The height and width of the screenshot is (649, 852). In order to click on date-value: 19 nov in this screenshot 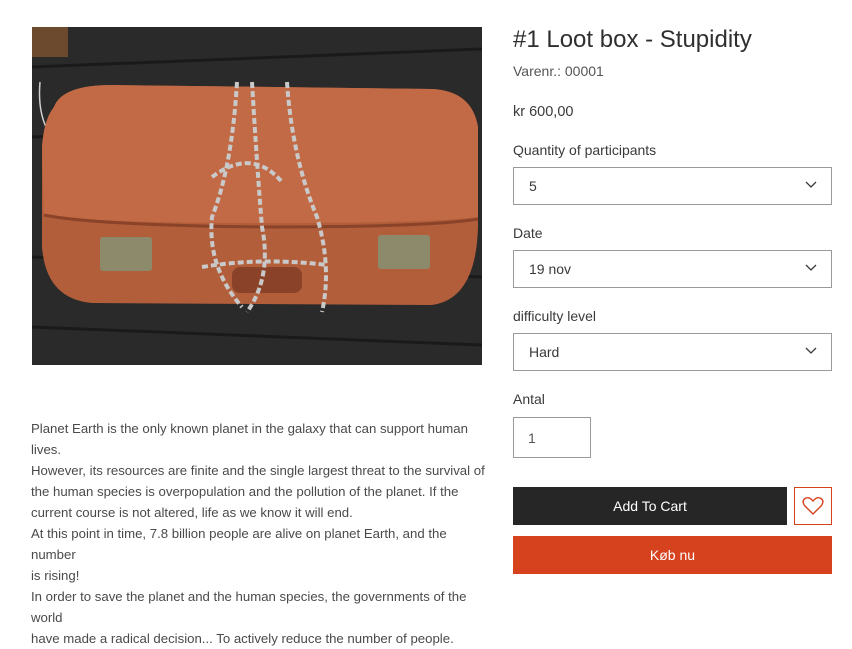, I will do `click(550, 269)`.